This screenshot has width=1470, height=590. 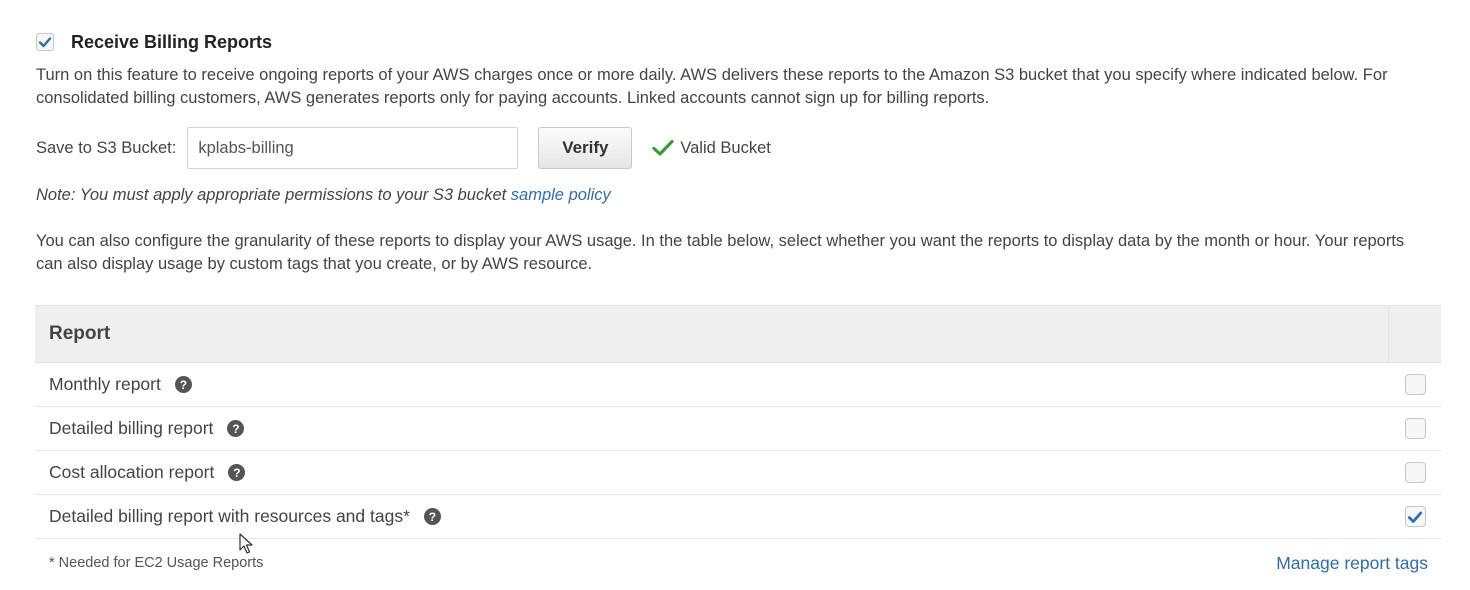 What do you see at coordinates (1415, 384) in the screenshot?
I see `monthly-report-checkbox` at bounding box center [1415, 384].